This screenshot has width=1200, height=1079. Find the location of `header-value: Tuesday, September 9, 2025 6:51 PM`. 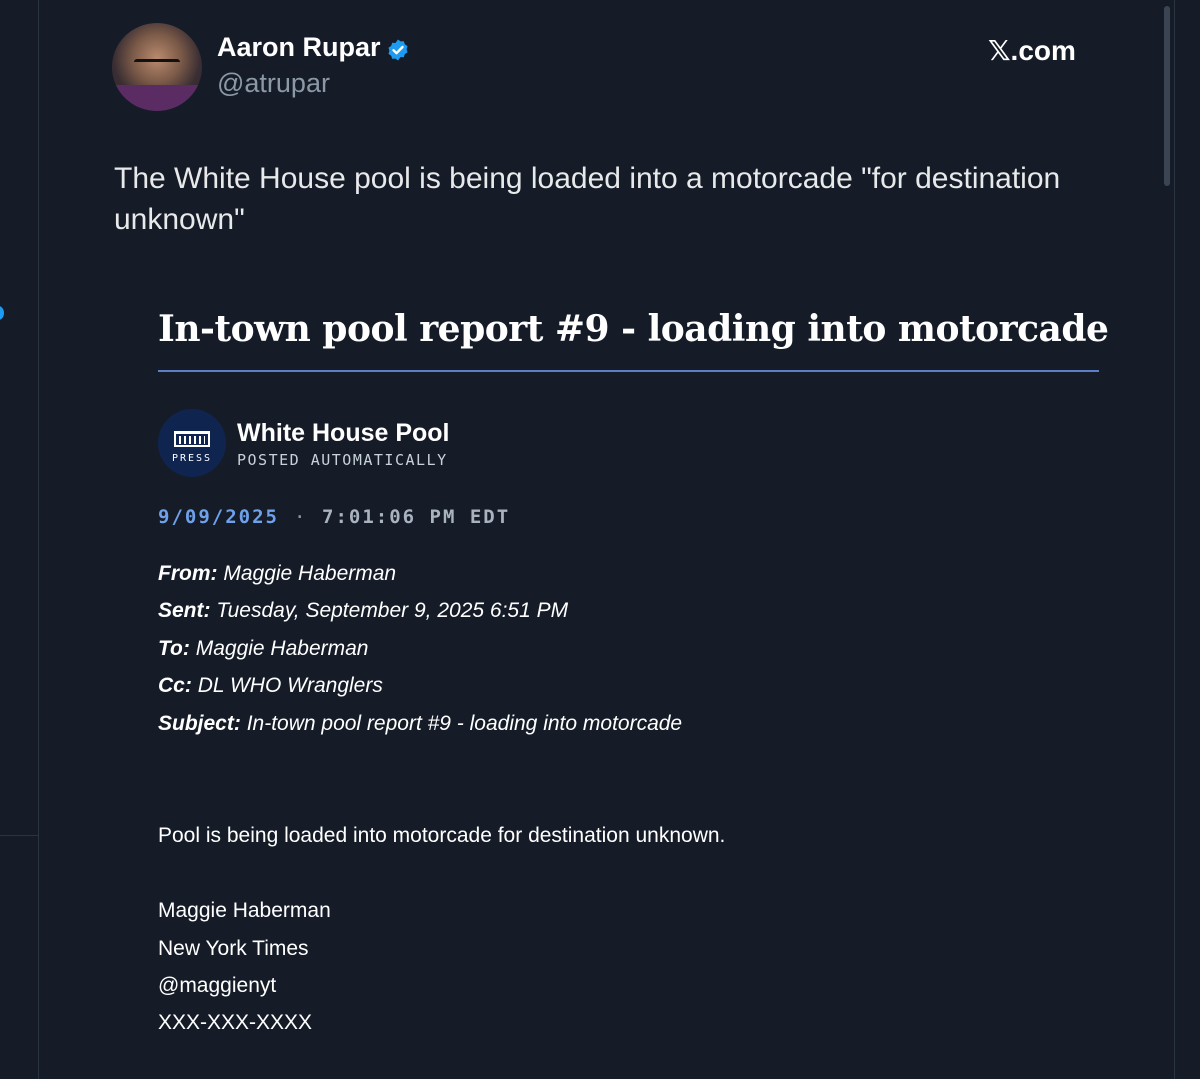

header-value: Tuesday, September 9, 2025 6:51 PM is located at coordinates (392, 610).